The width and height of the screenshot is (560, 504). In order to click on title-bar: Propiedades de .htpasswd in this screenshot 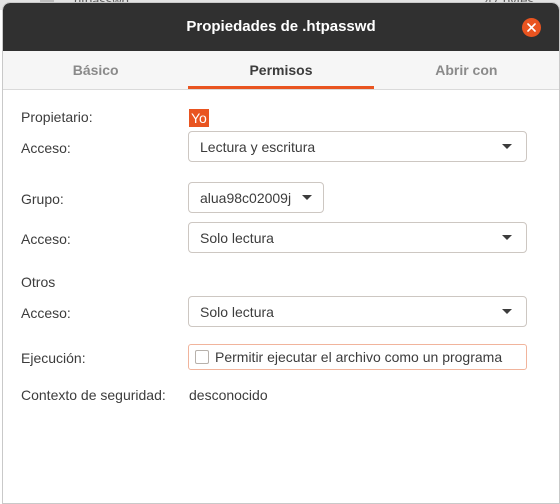, I will do `click(281, 27)`.